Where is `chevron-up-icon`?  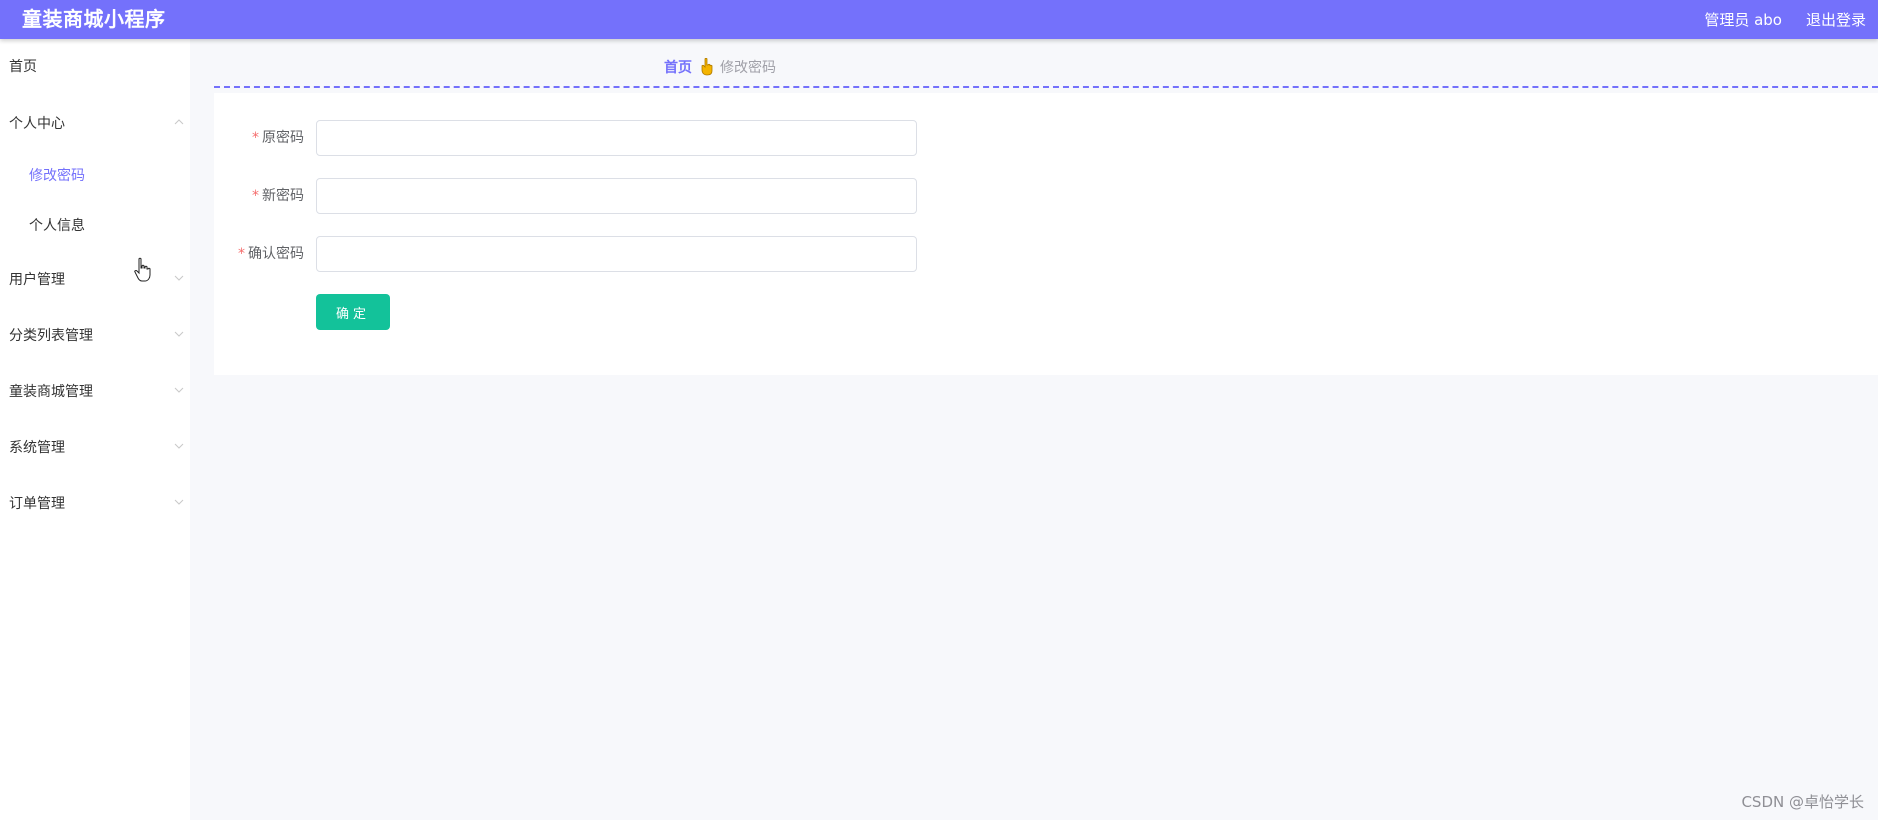
chevron-up-icon is located at coordinates (179, 122).